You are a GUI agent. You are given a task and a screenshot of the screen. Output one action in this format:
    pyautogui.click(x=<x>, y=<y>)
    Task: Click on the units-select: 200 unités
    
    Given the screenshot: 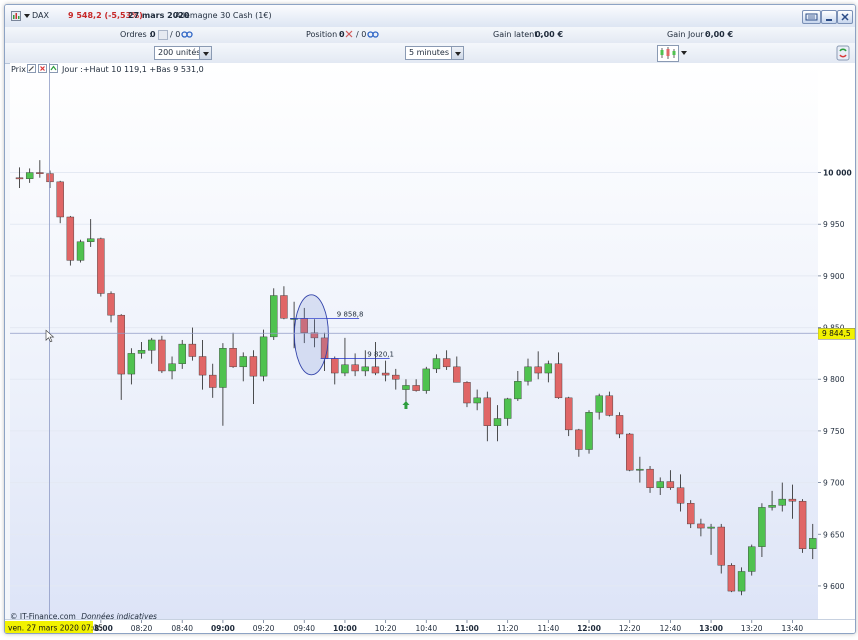 What is the action you would take?
    pyautogui.click(x=183, y=53)
    